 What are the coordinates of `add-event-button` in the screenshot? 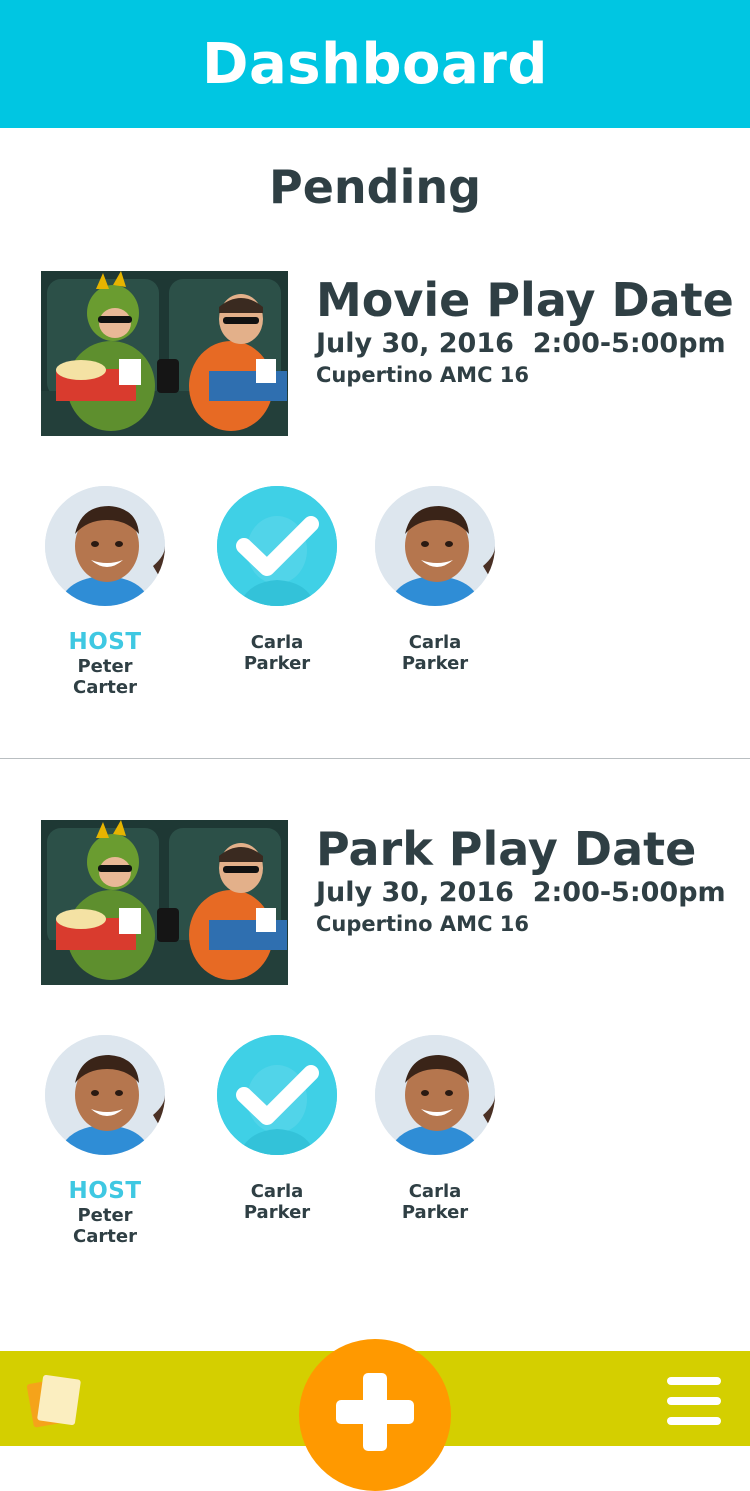 It's located at (375, 1415).